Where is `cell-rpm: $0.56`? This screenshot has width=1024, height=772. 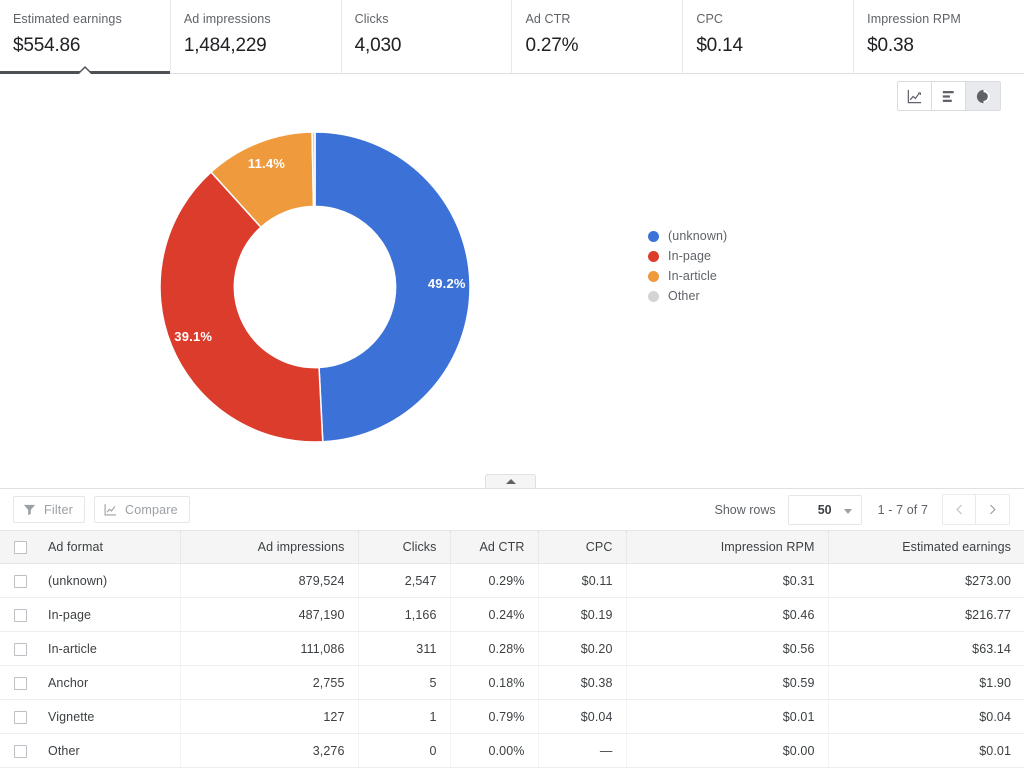 cell-rpm: $0.56 is located at coordinates (727, 648).